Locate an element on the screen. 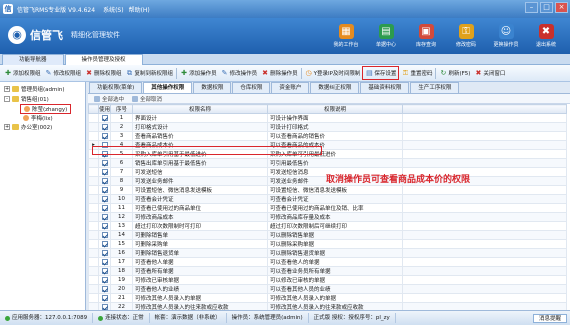  table-row: 19 可修改已审核单据 可以修改已审核的单据 is located at coordinates (327, 280).